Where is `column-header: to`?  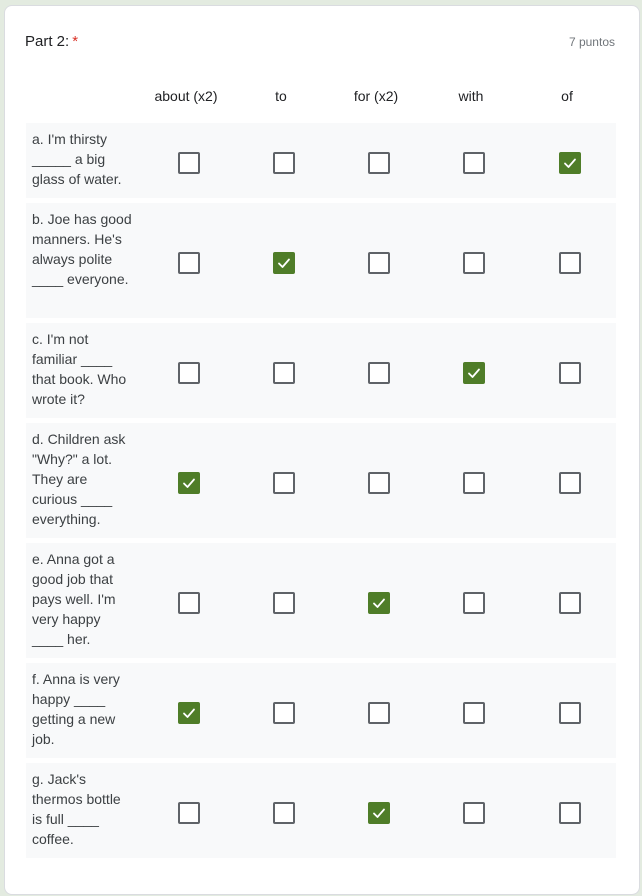
column-header: to is located at coordinates (281, 96).